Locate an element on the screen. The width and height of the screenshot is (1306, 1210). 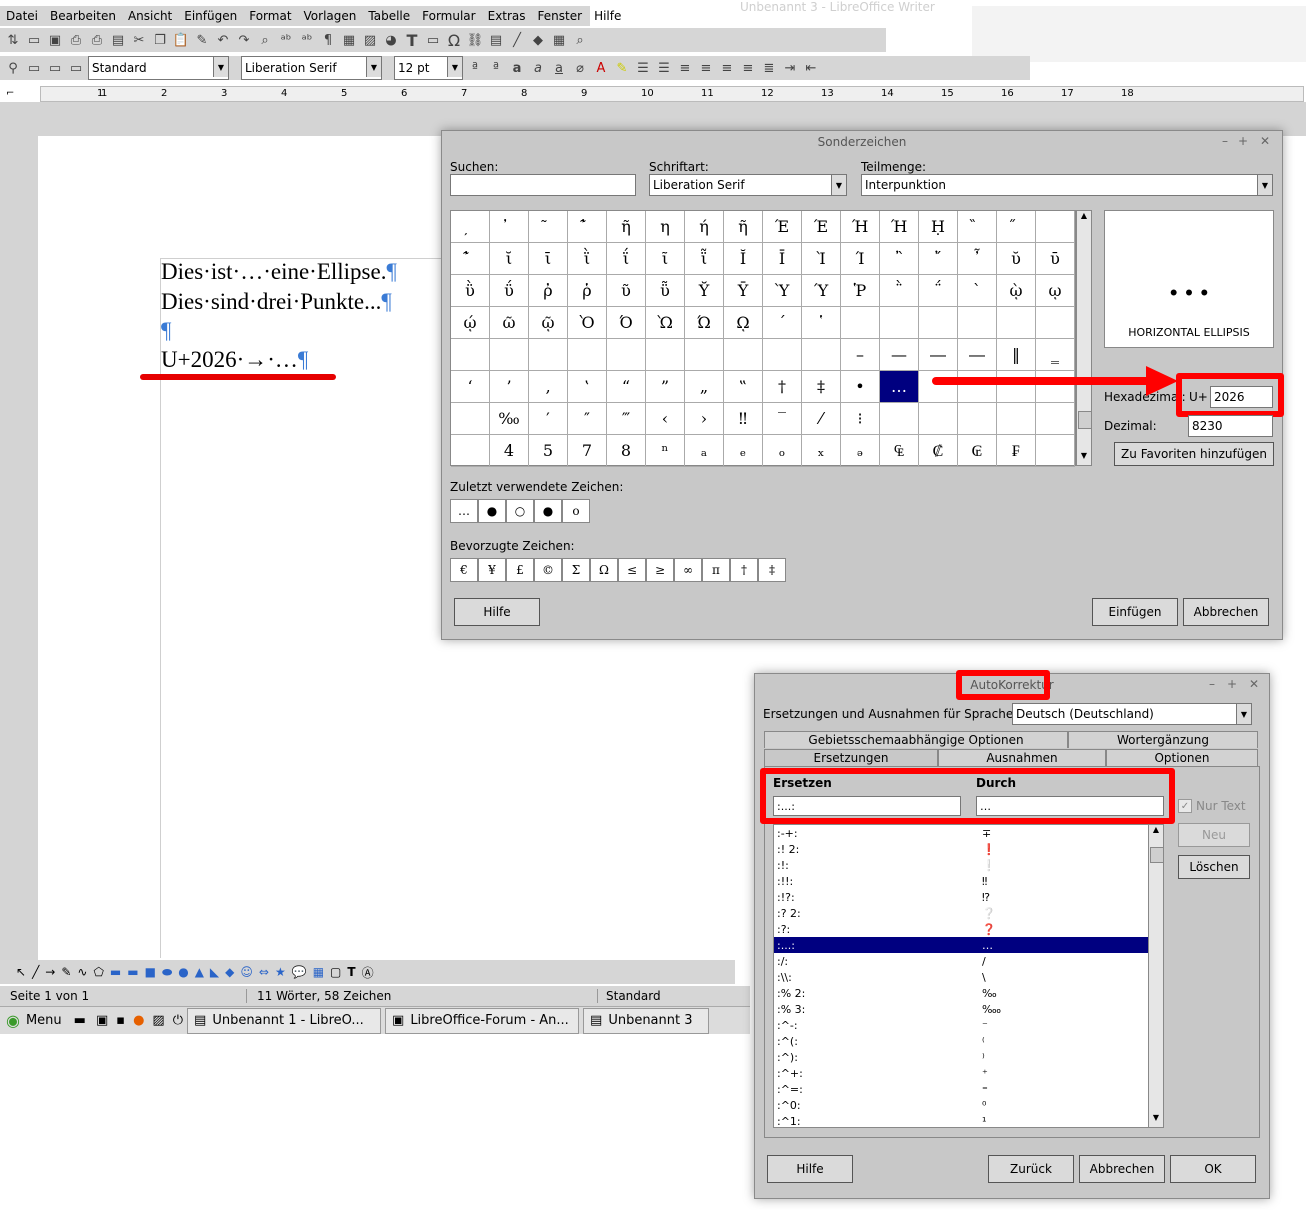
favorite-char: Σ is located at coordinates (576, 570).